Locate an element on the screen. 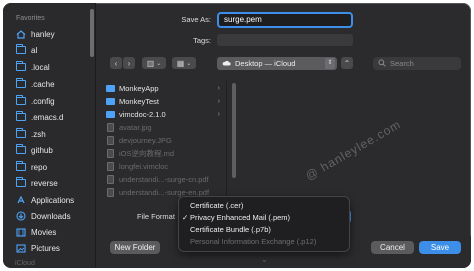 This screenshot has width=474, height=271. sidebar-section-icloud: iCloud is located at coordinates (25, 263).